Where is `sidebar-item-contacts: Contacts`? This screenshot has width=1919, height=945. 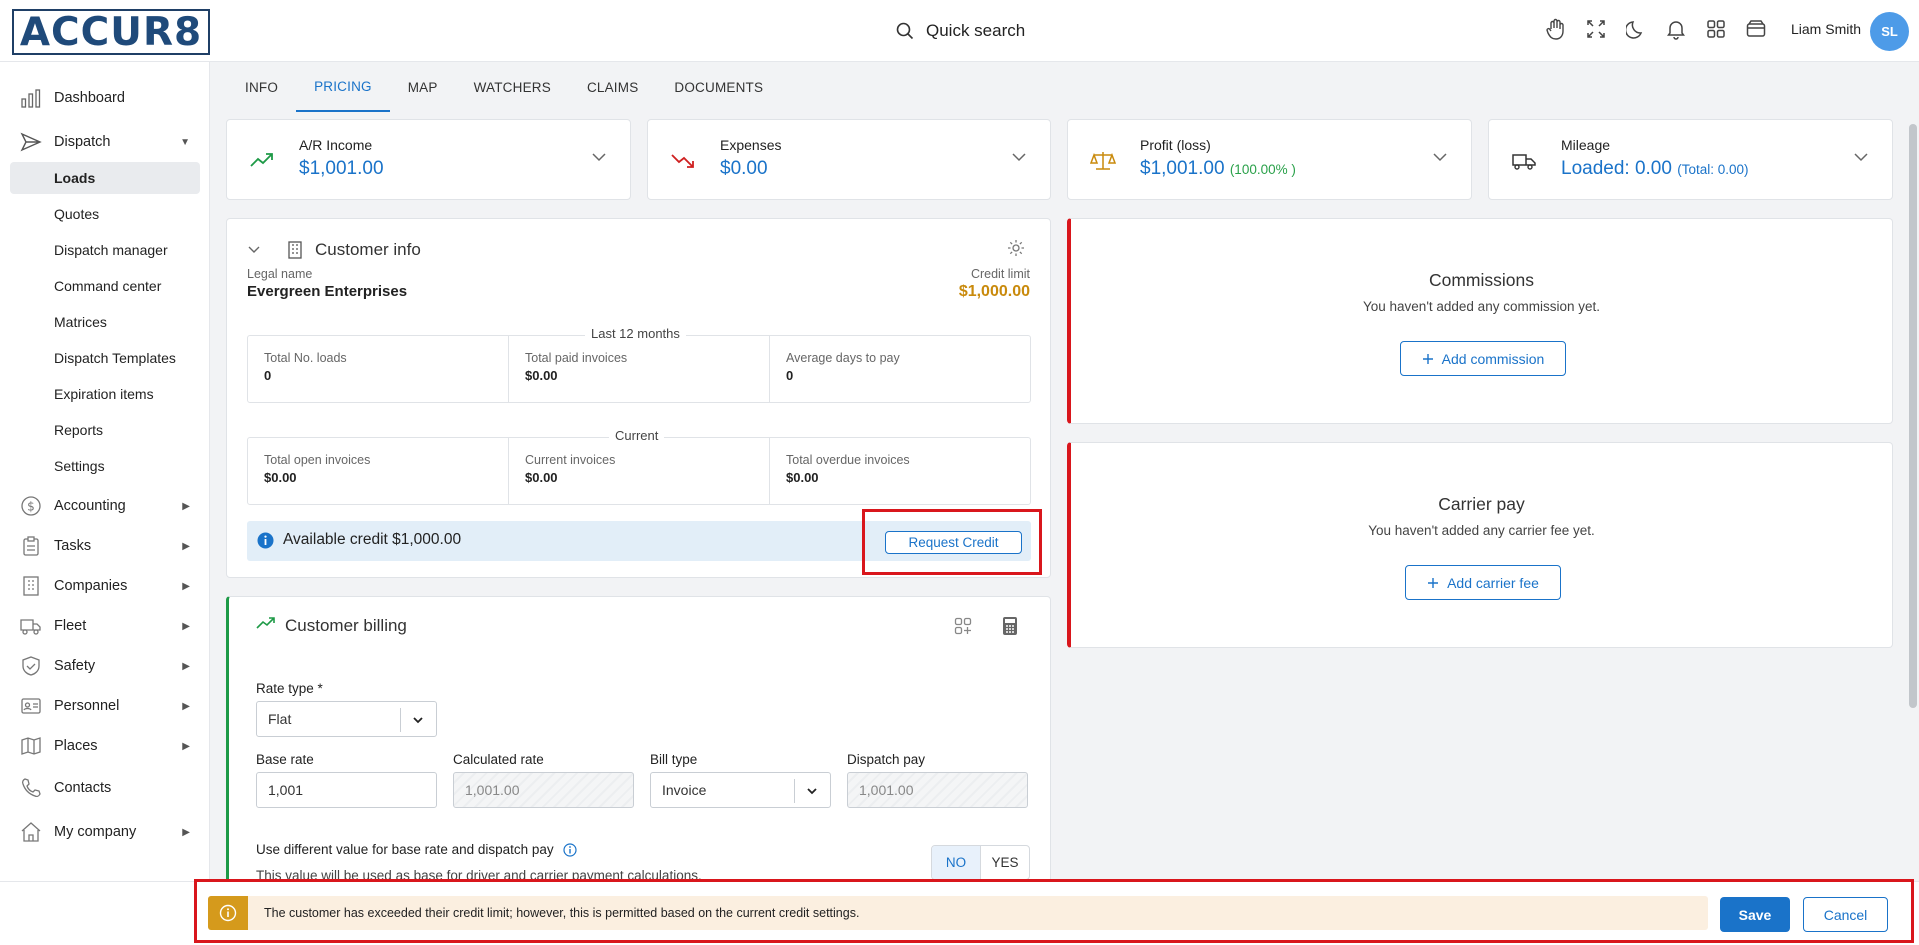
sidebar-item-contacts: Contacts is located at coordinates (105, 788).